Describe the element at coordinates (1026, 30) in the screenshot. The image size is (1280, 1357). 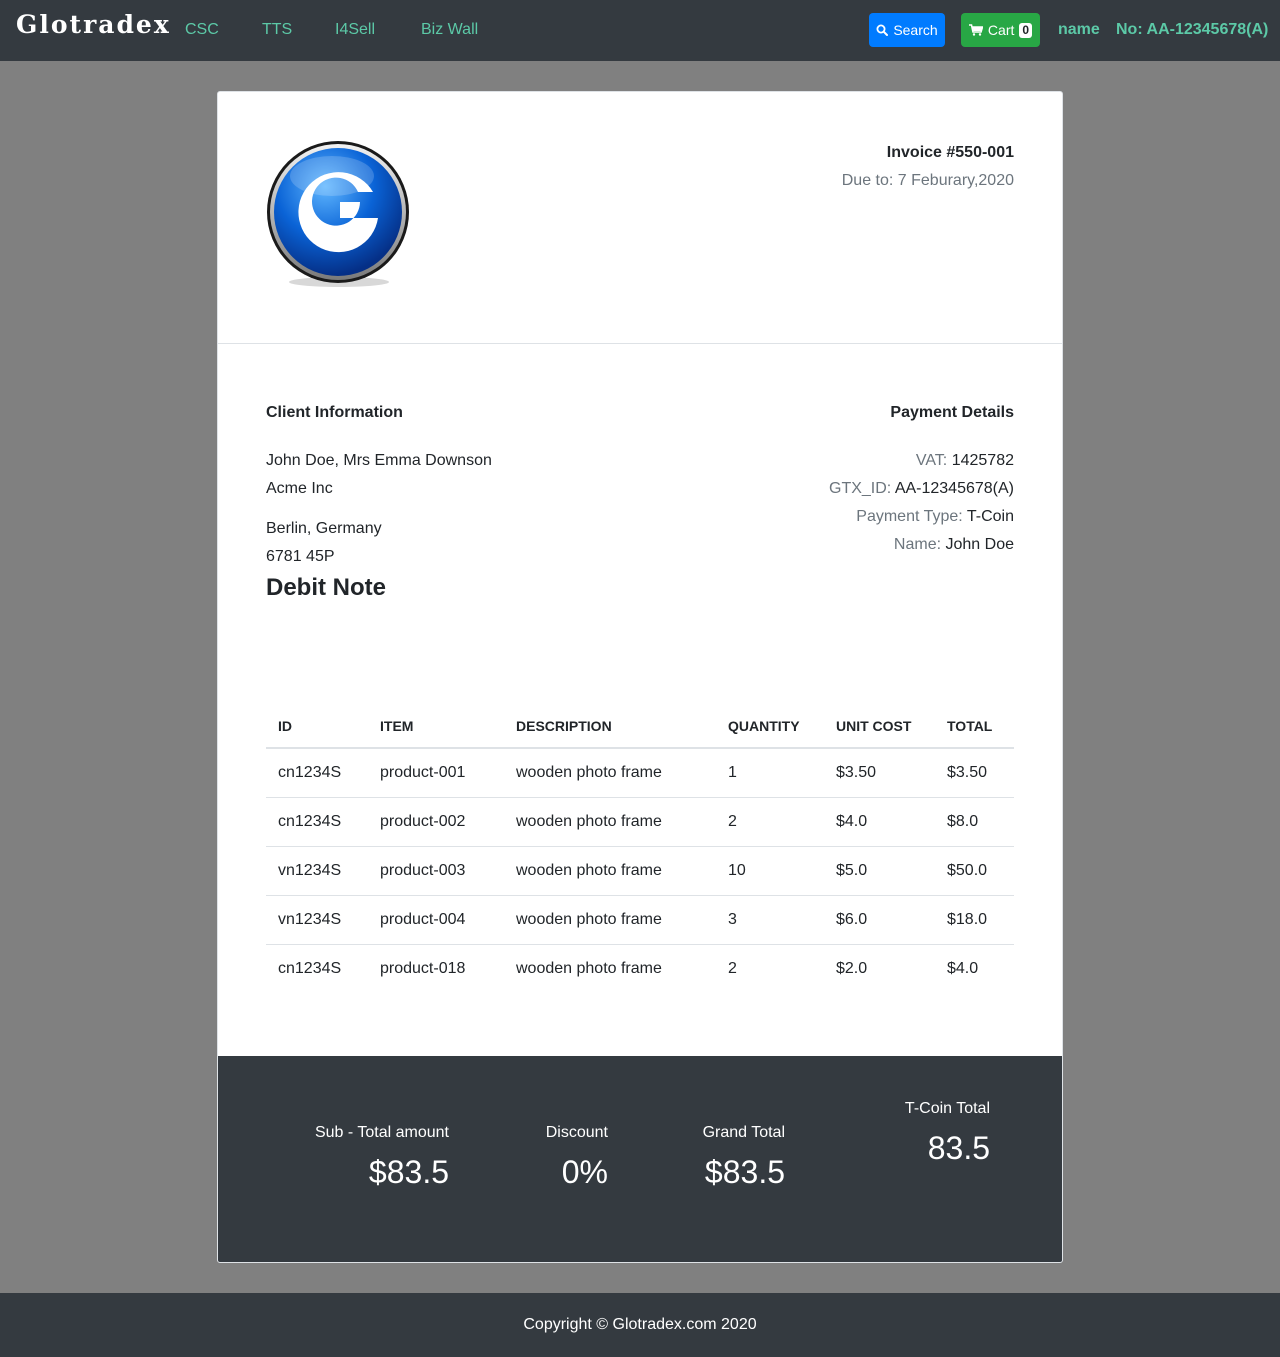
I see `cart-count-badge: 0` at that location.